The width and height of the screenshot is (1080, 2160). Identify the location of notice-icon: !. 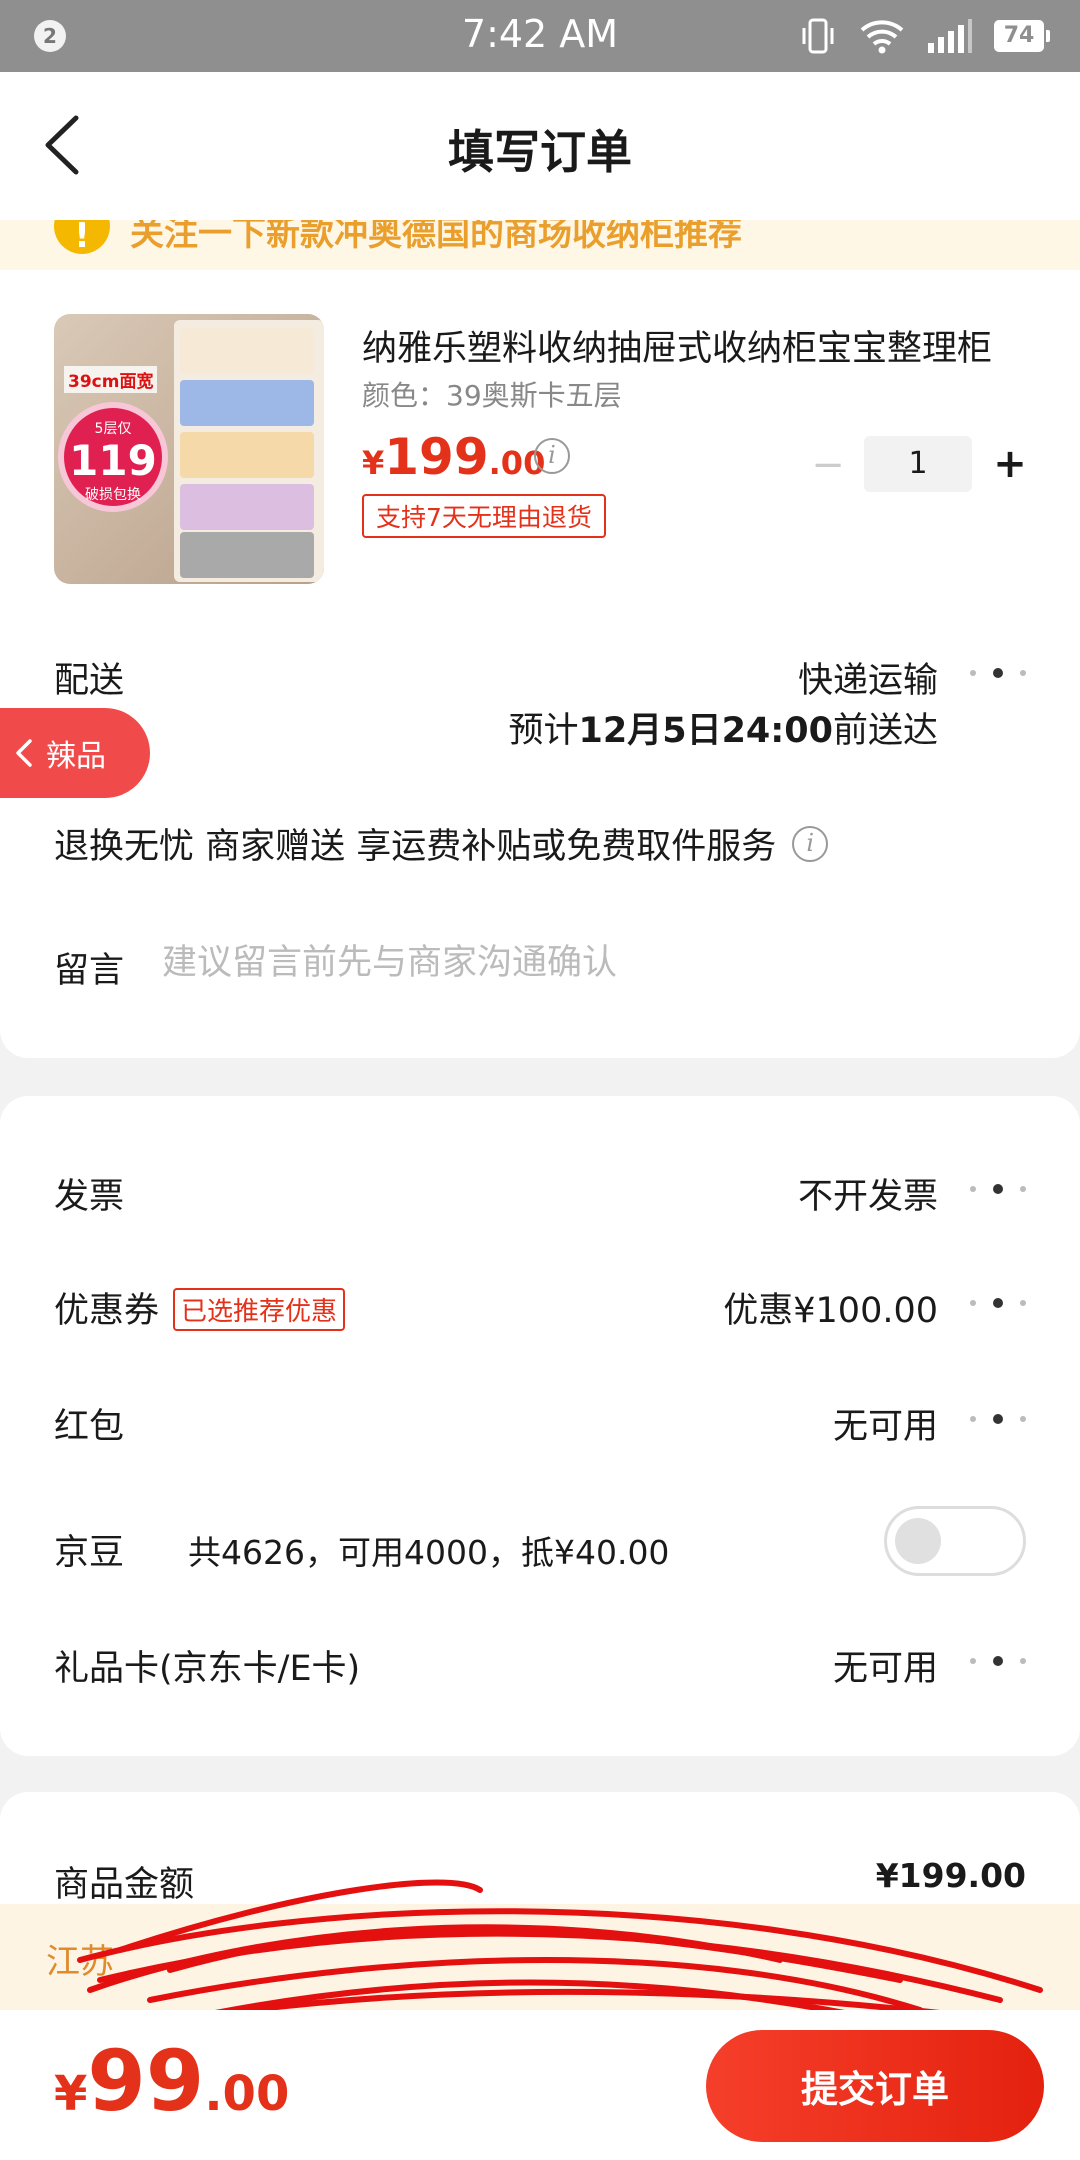
(82, 238).